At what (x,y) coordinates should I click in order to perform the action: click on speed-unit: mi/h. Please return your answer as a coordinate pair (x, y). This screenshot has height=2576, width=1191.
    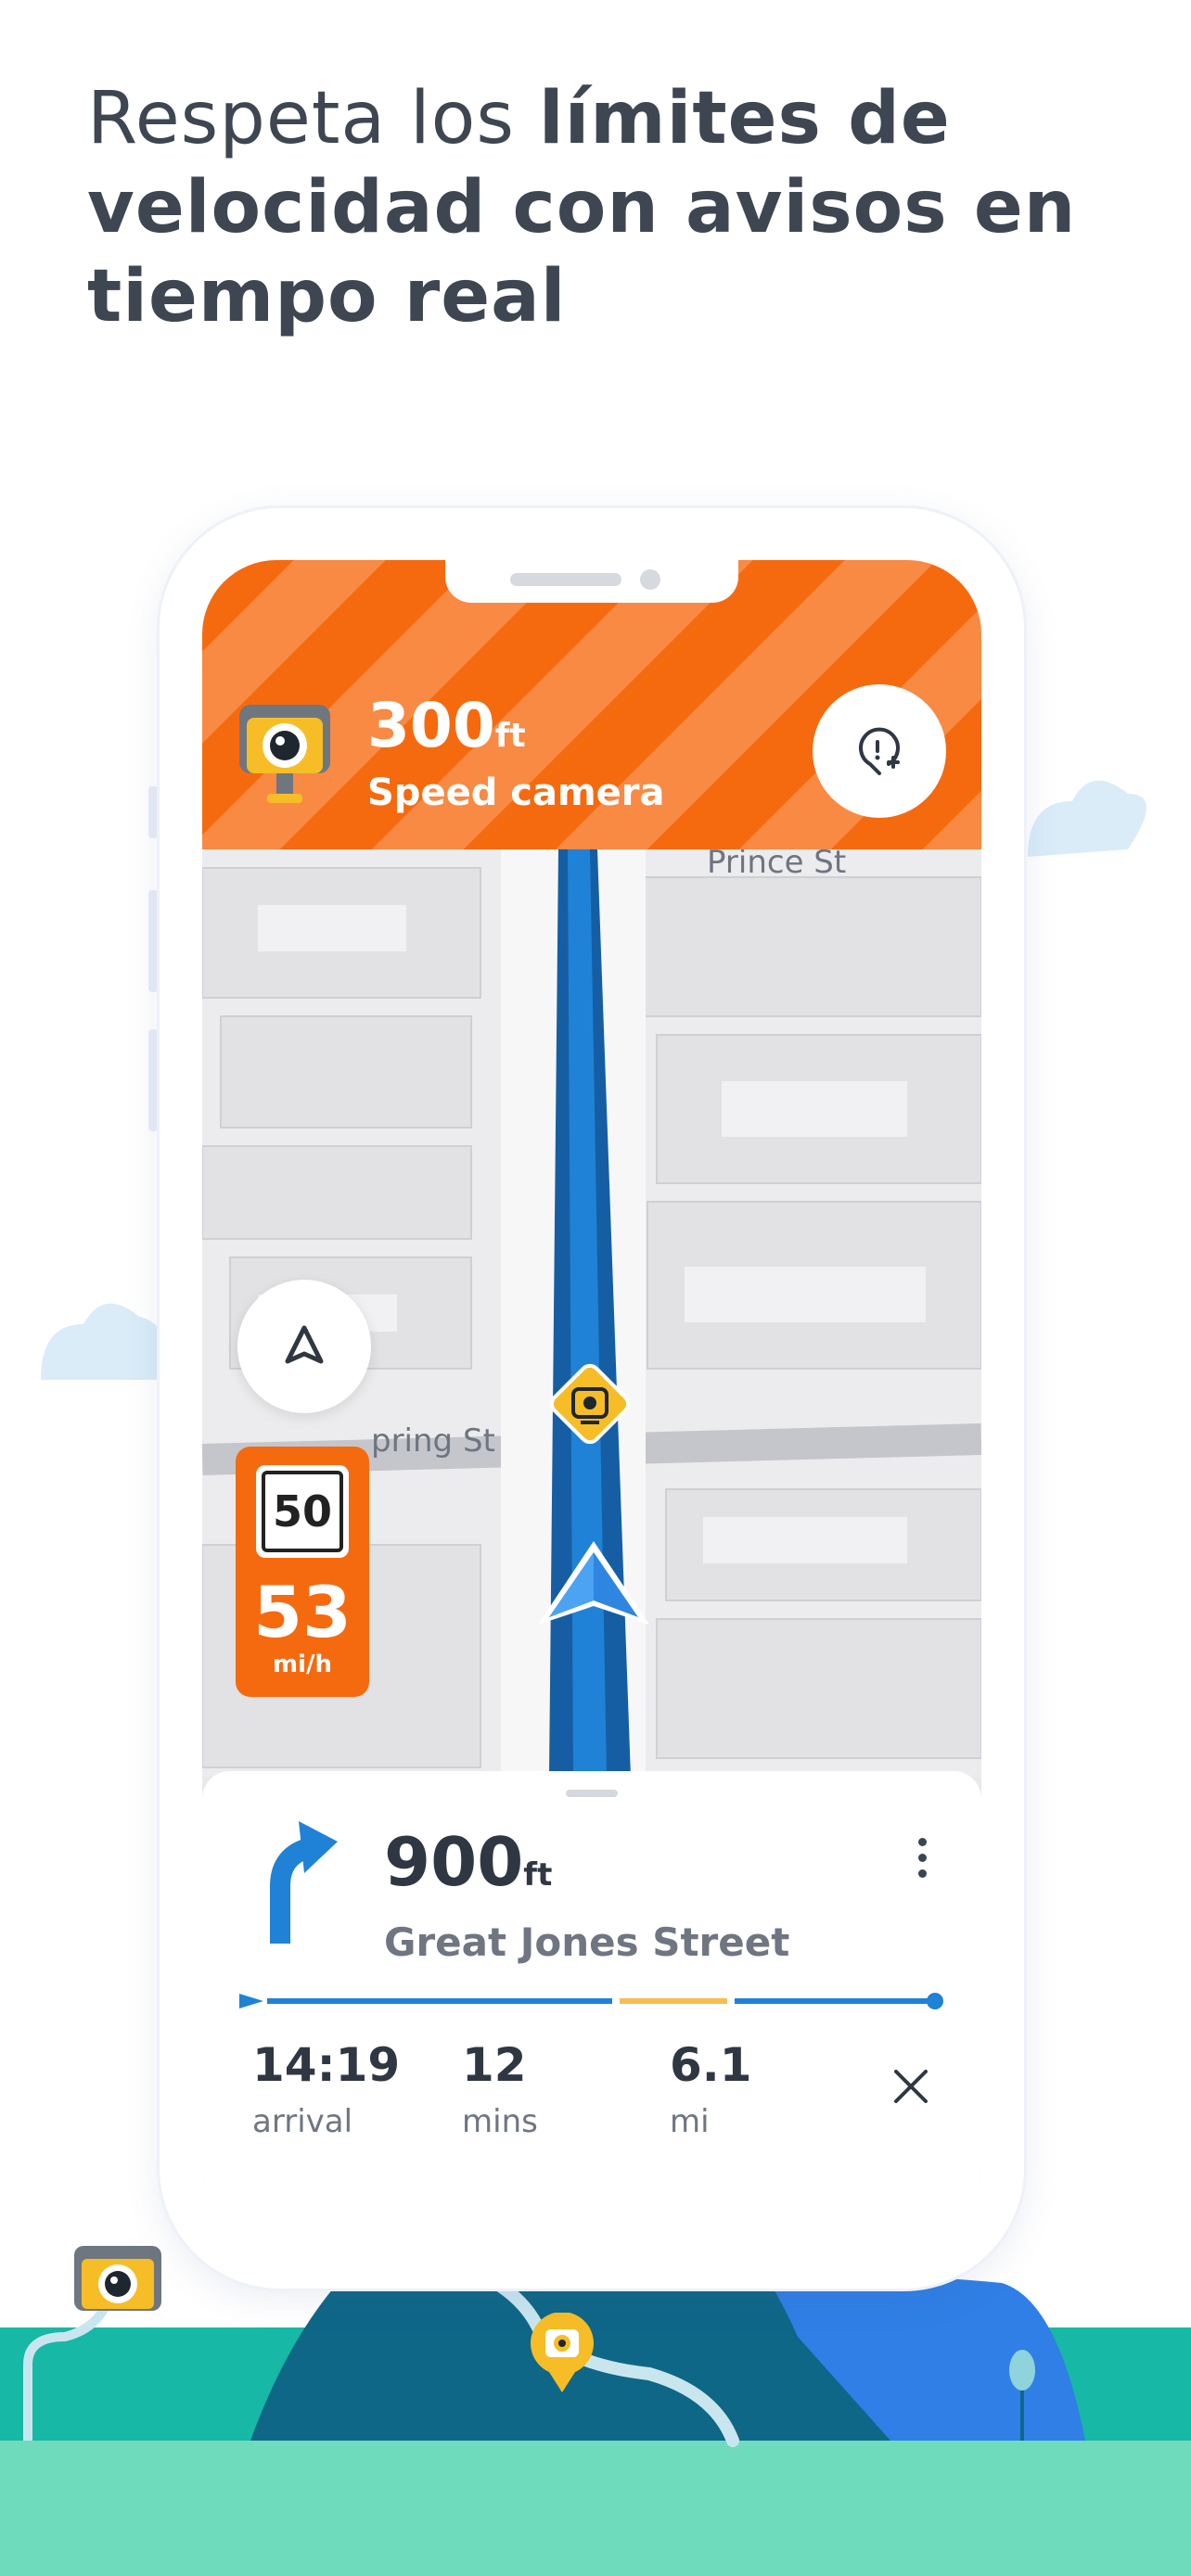
    Looking at the image, I should click on (302, 1665).